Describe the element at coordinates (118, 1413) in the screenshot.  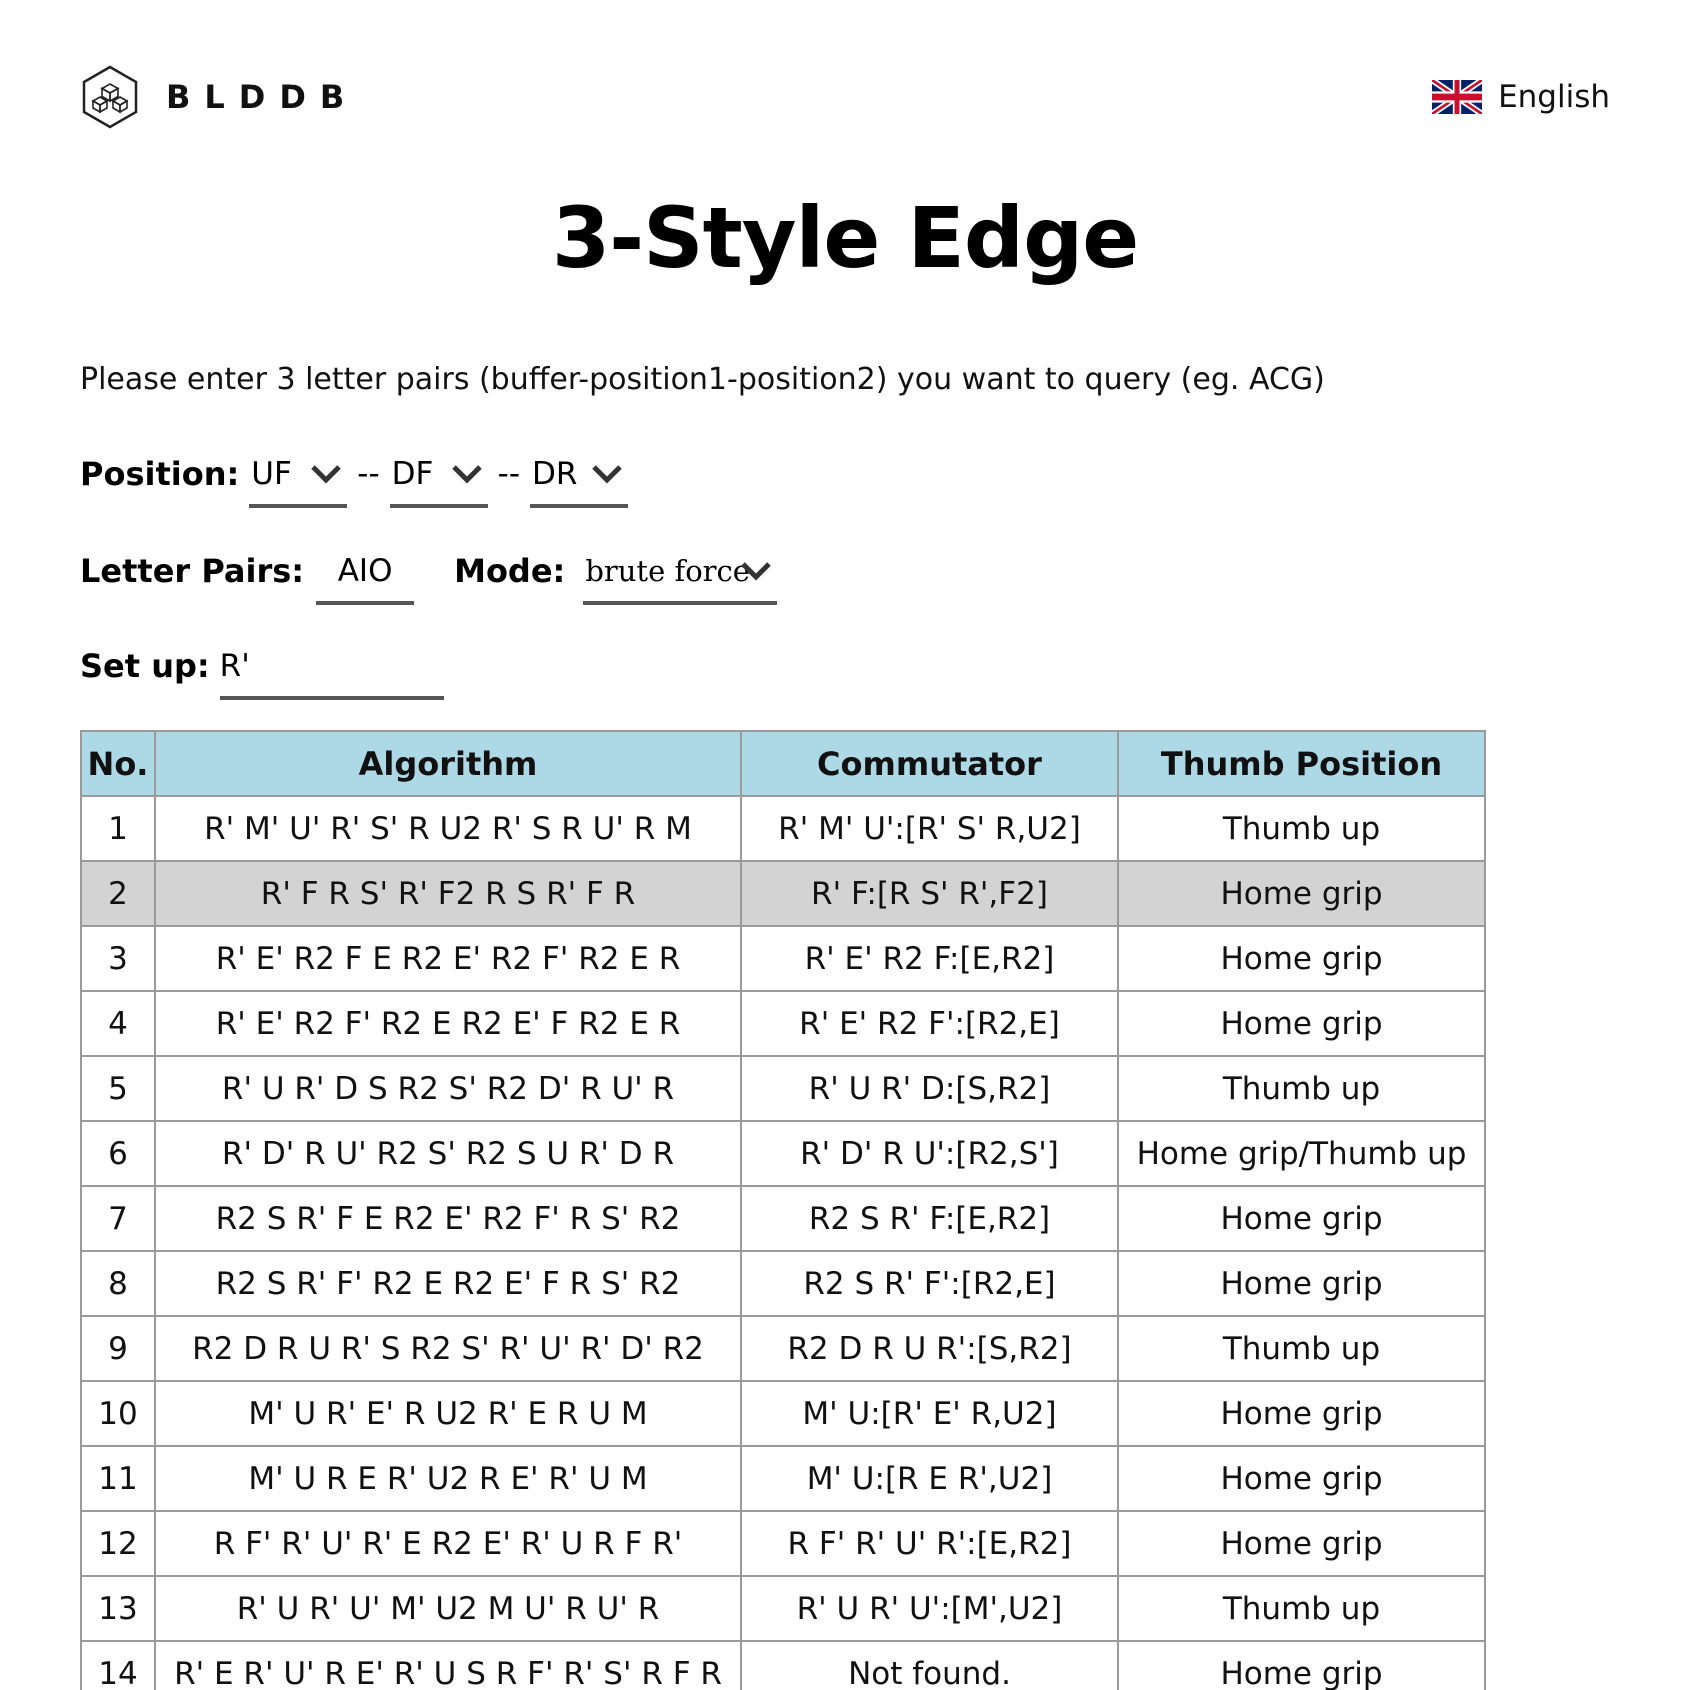
I see `row-number: 10` at that location.